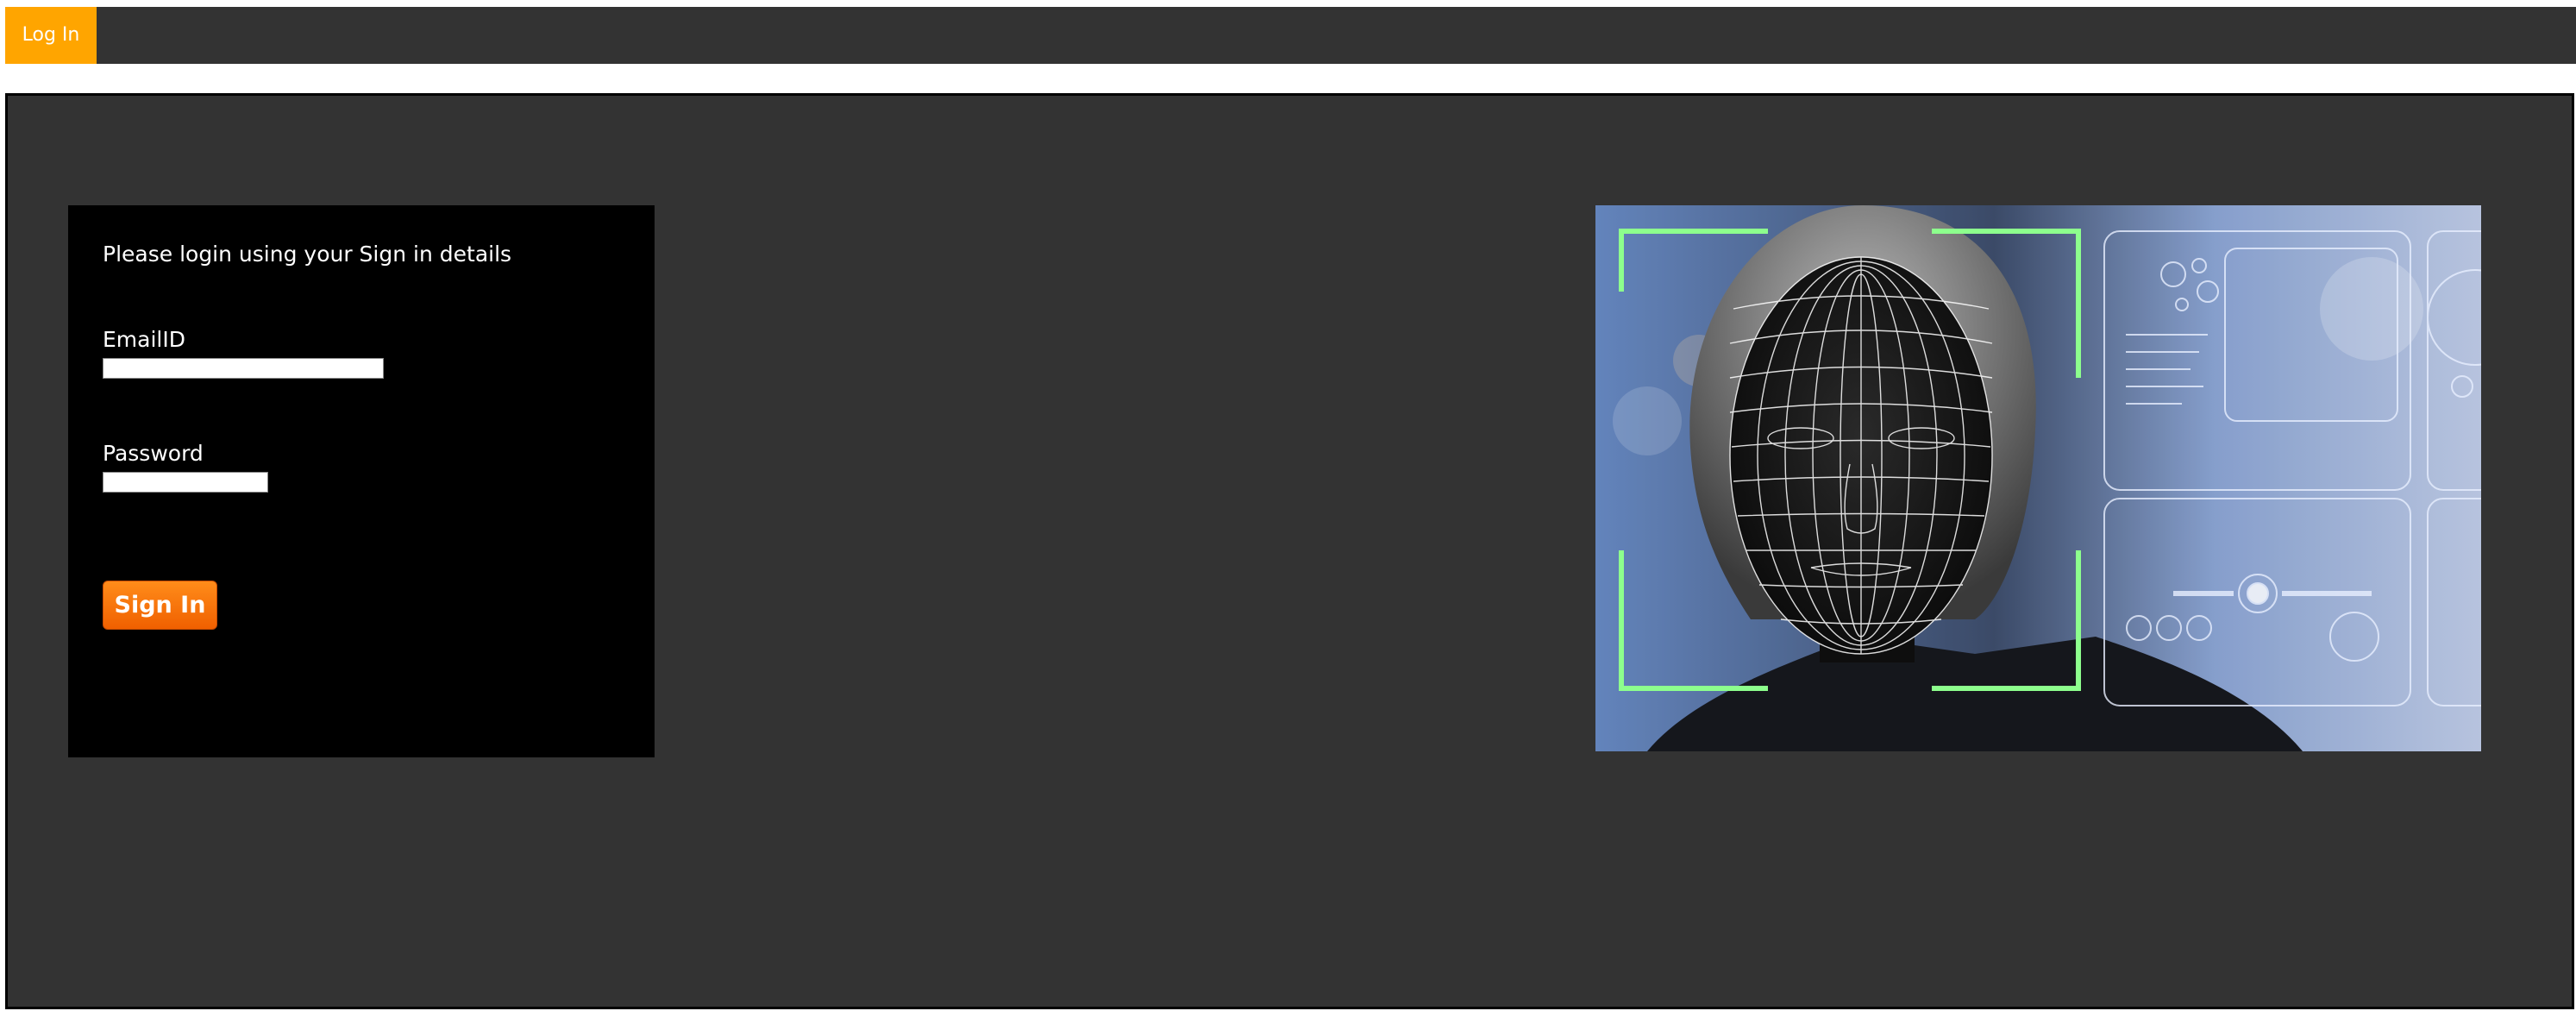  Describe the element at coordinates (1290, 35) in the screenshot. I see `top-navigation-bar: Log In` at that location.